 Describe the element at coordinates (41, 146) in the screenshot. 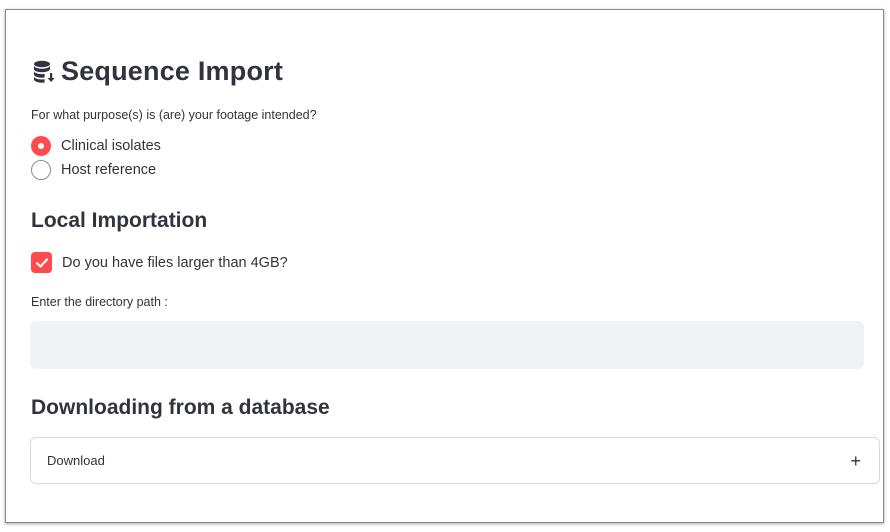

I see `radio-selected-icon` at that location.